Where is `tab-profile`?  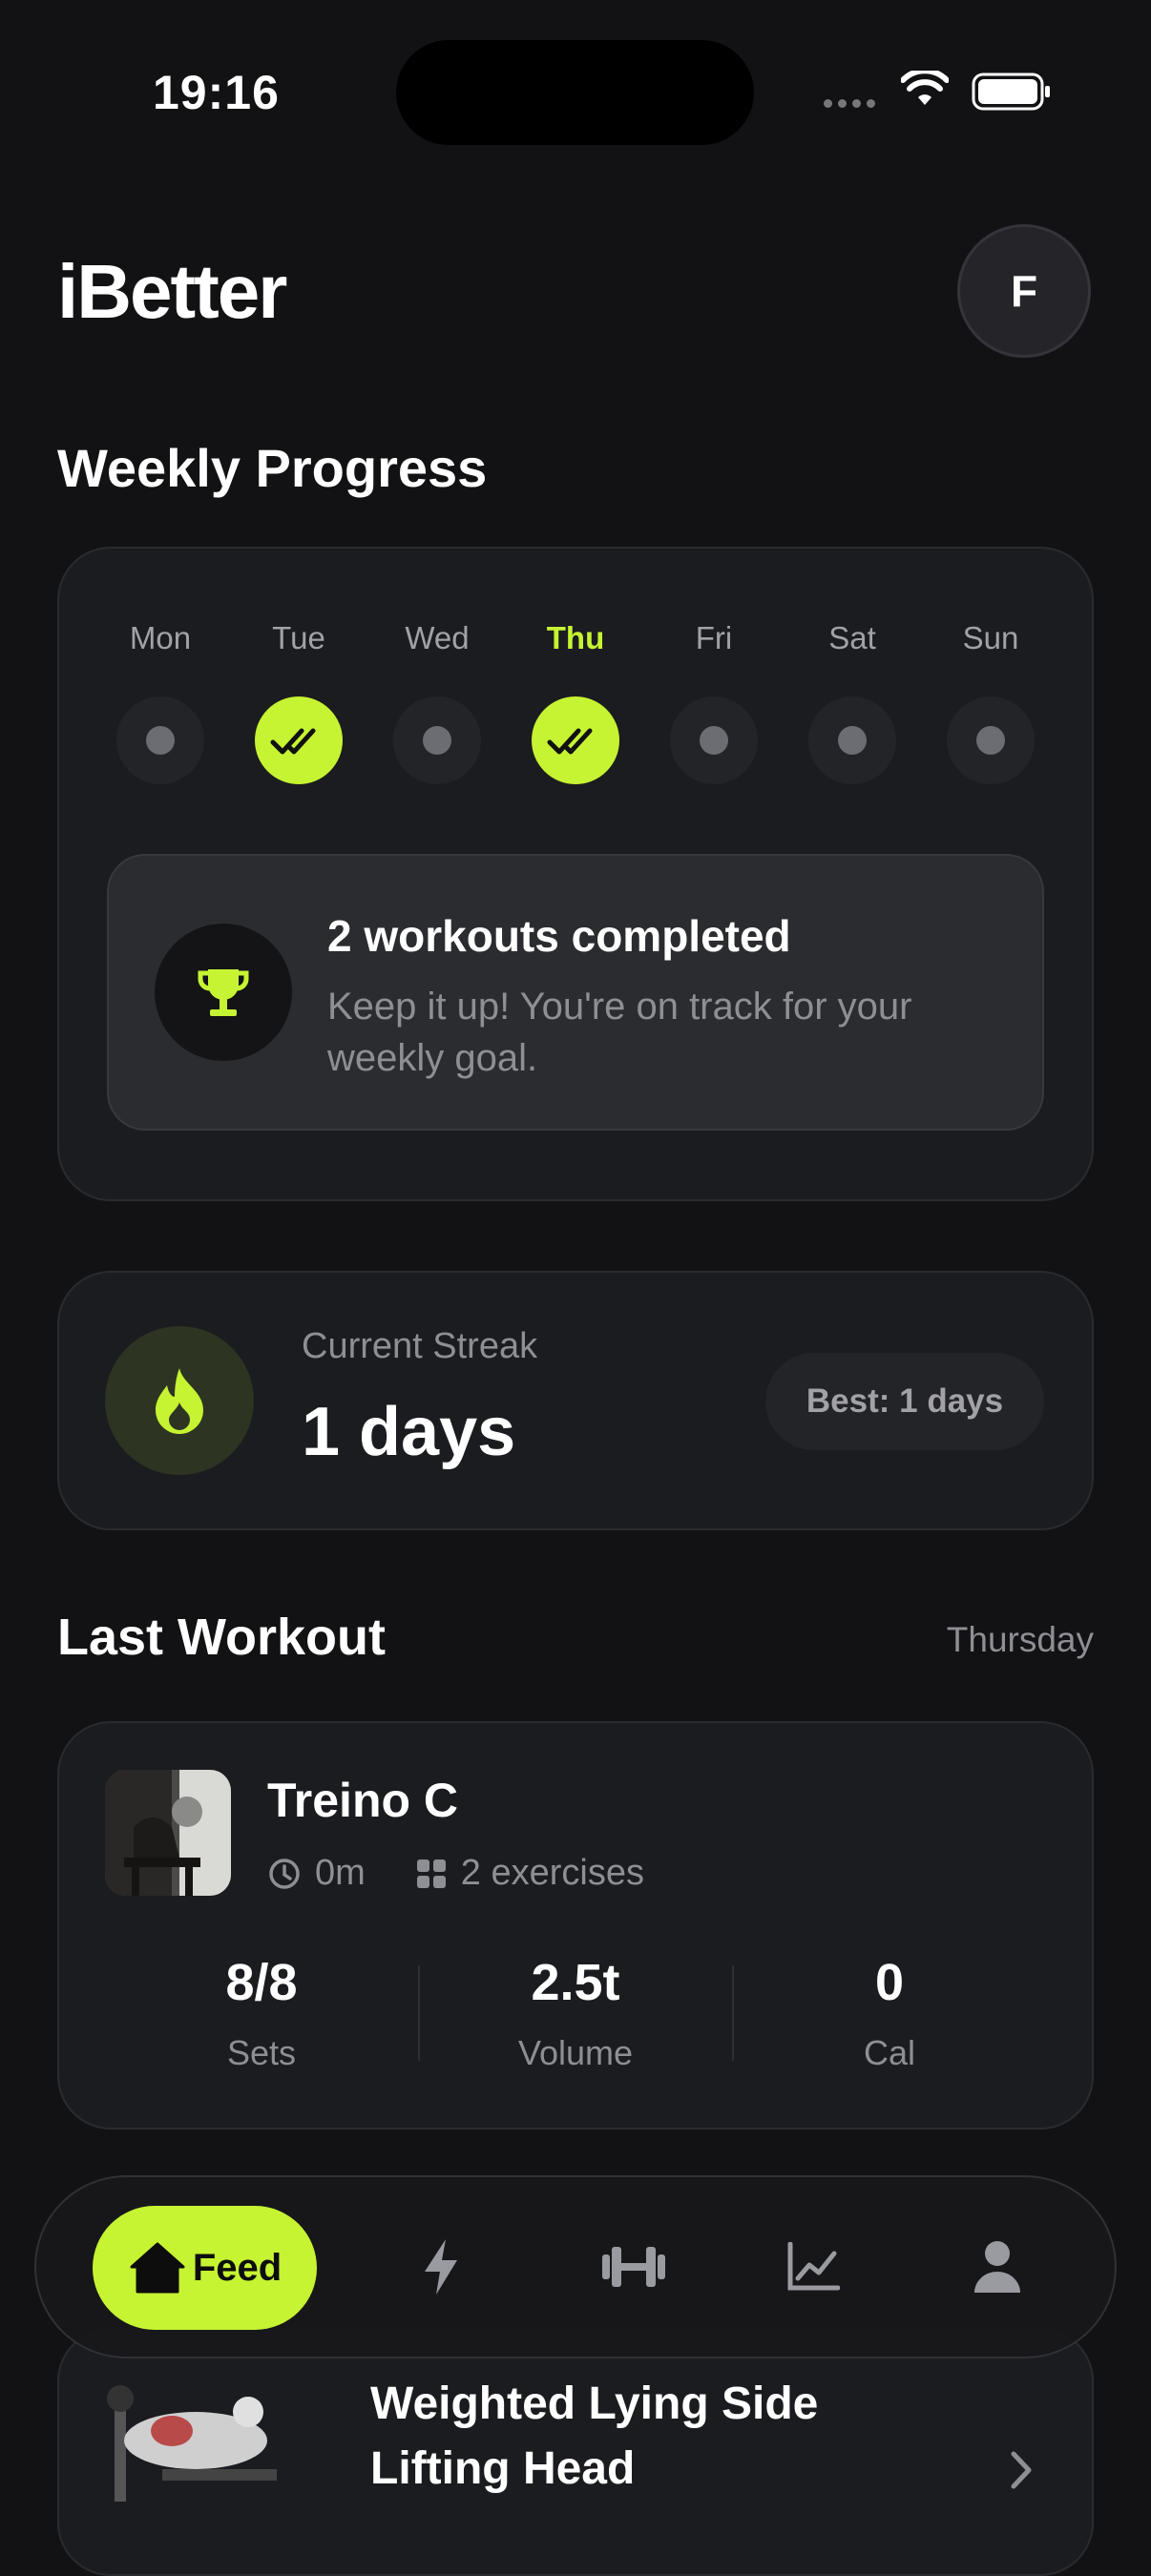 tab-profile is located at coordinates (997, 2267).